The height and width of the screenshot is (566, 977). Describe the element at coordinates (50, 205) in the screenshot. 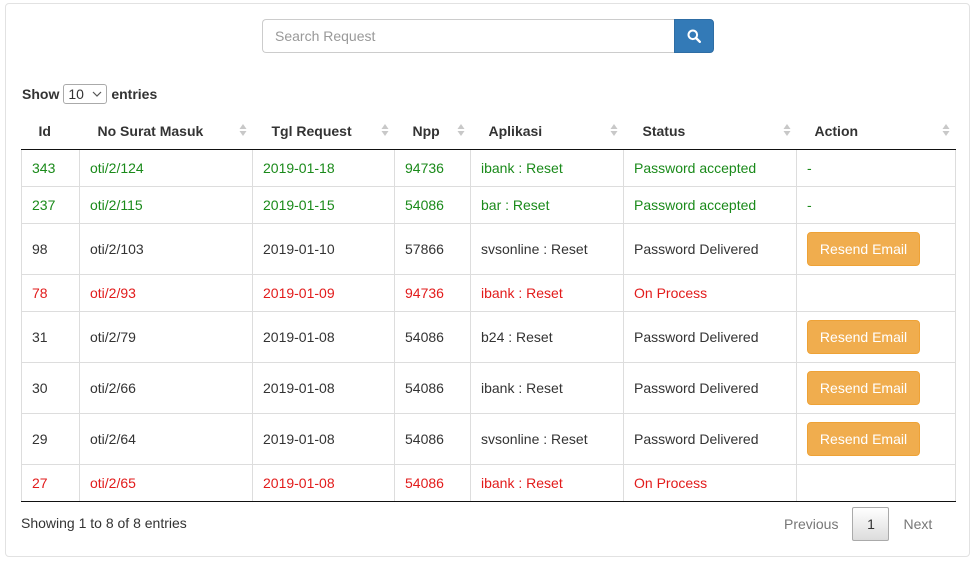

I see `cell-id: 237` at that location.